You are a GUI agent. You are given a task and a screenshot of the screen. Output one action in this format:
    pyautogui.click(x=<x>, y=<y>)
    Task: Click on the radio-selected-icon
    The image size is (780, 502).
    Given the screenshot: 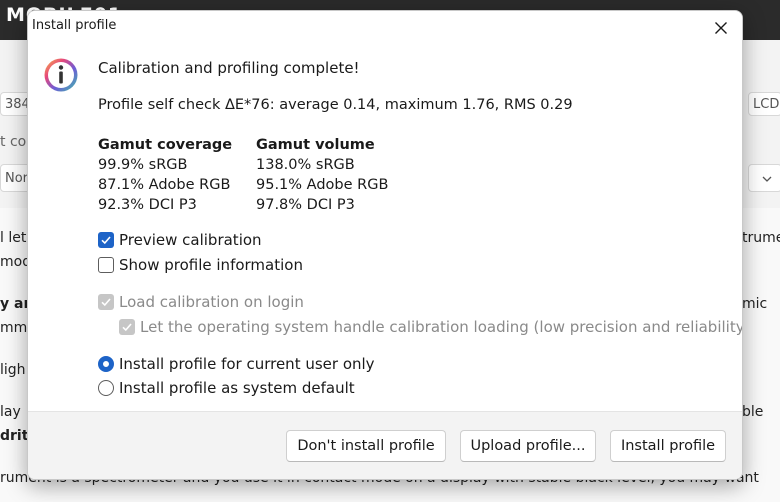 What is the action you would take?
    pyautogui.click(x=106, y=364)
    